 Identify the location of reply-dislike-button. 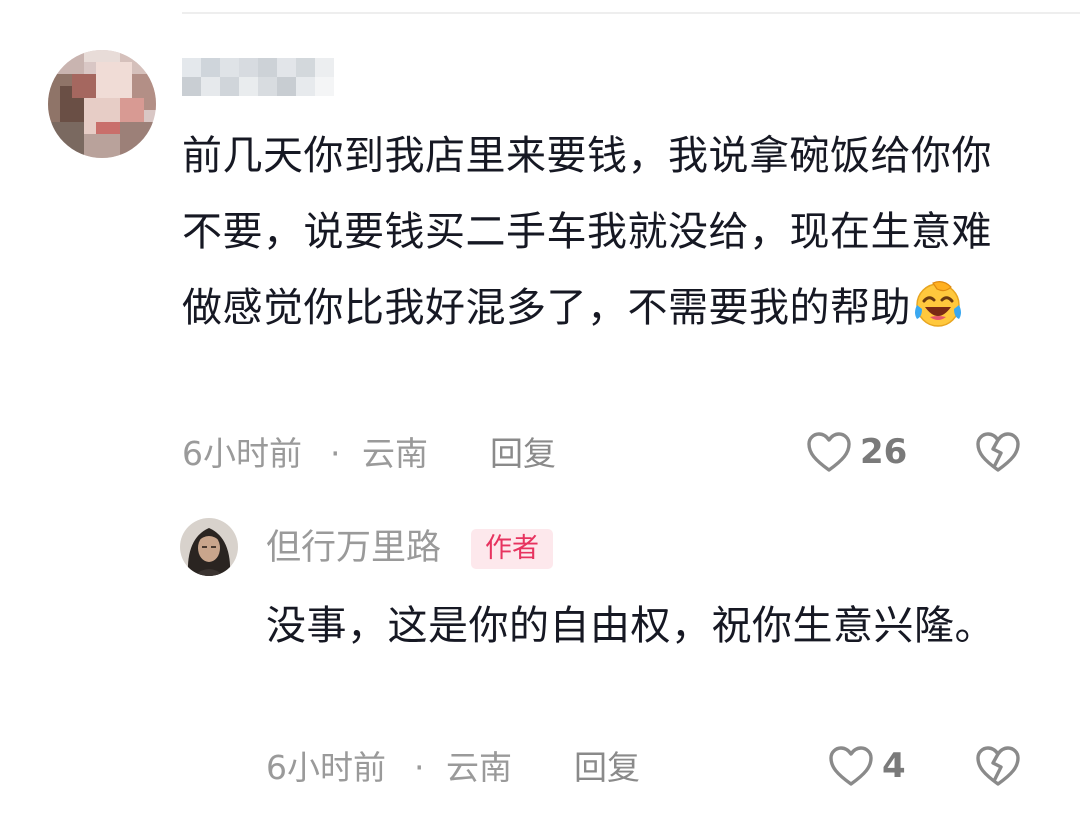
(998, 768).